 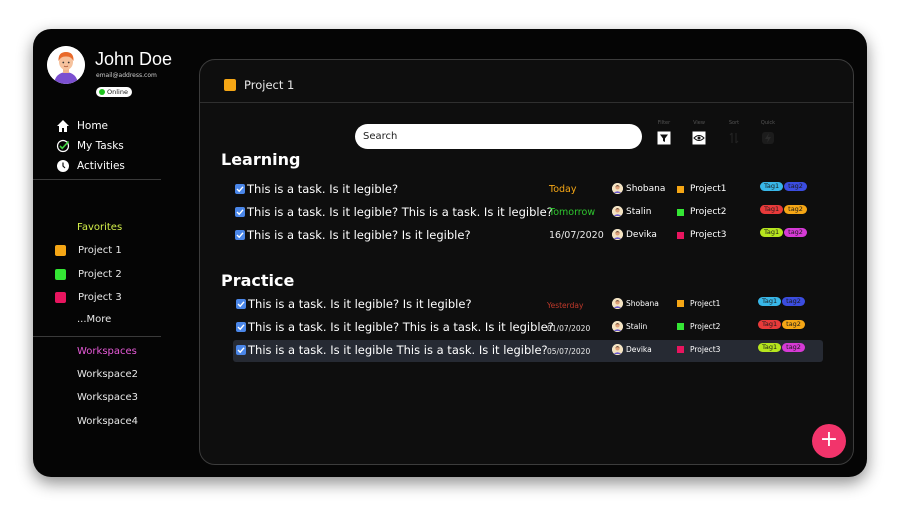 What do you see at coordinates (734, 138) in the screenshot?
I see `sort-icon` at bounding box center [734, 138].